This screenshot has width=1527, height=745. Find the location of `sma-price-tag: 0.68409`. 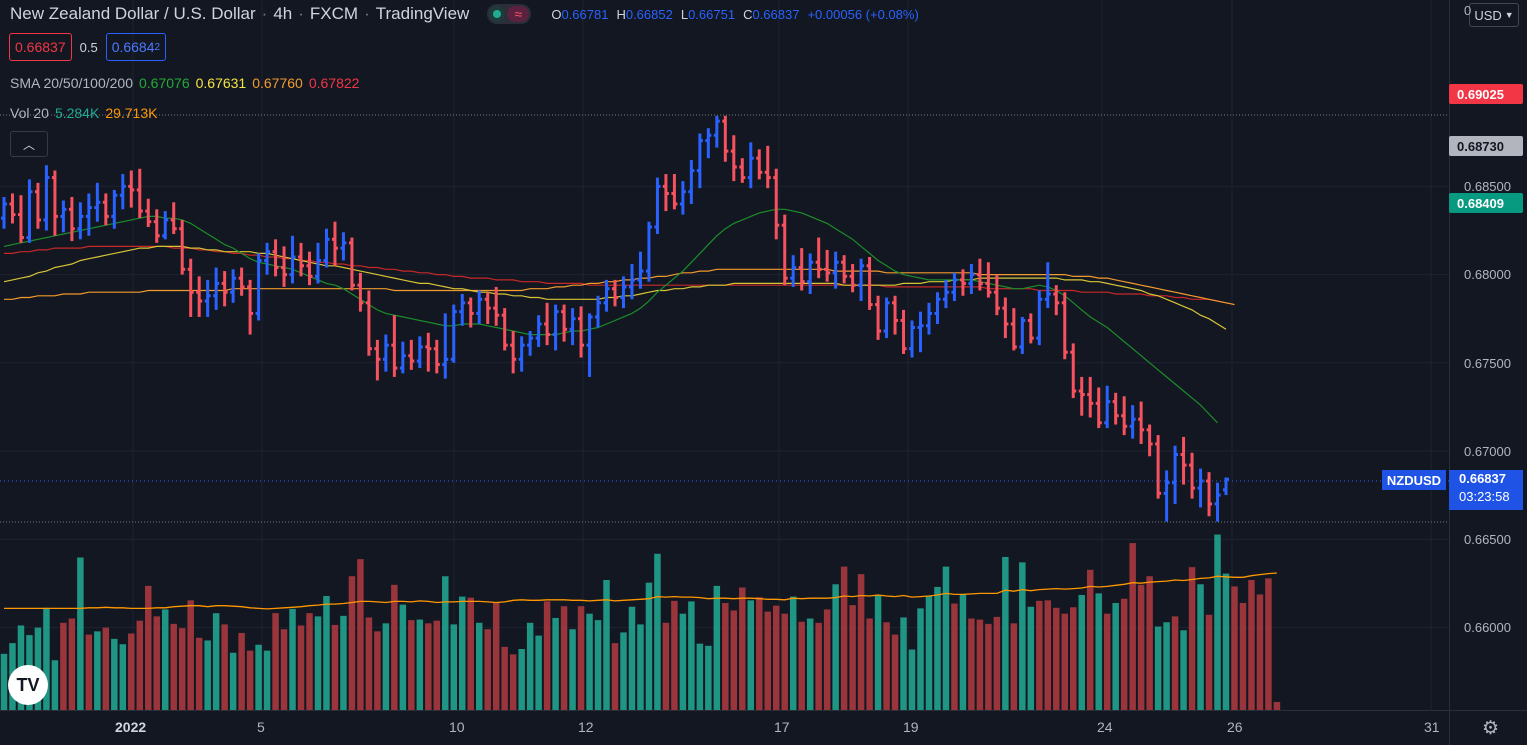

sma-price-tag: 0.68409 is located at coordinates (1486, 203).